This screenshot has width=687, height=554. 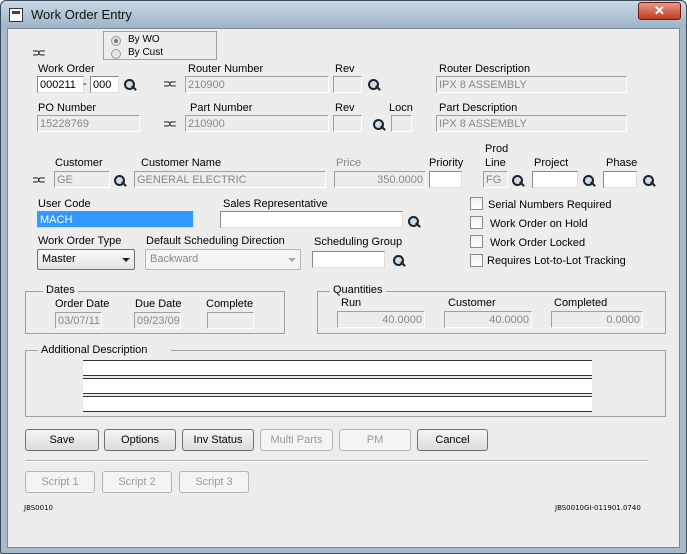 I want to click on customer-quantity-field: 40.0000, so click(x=488, y=319).